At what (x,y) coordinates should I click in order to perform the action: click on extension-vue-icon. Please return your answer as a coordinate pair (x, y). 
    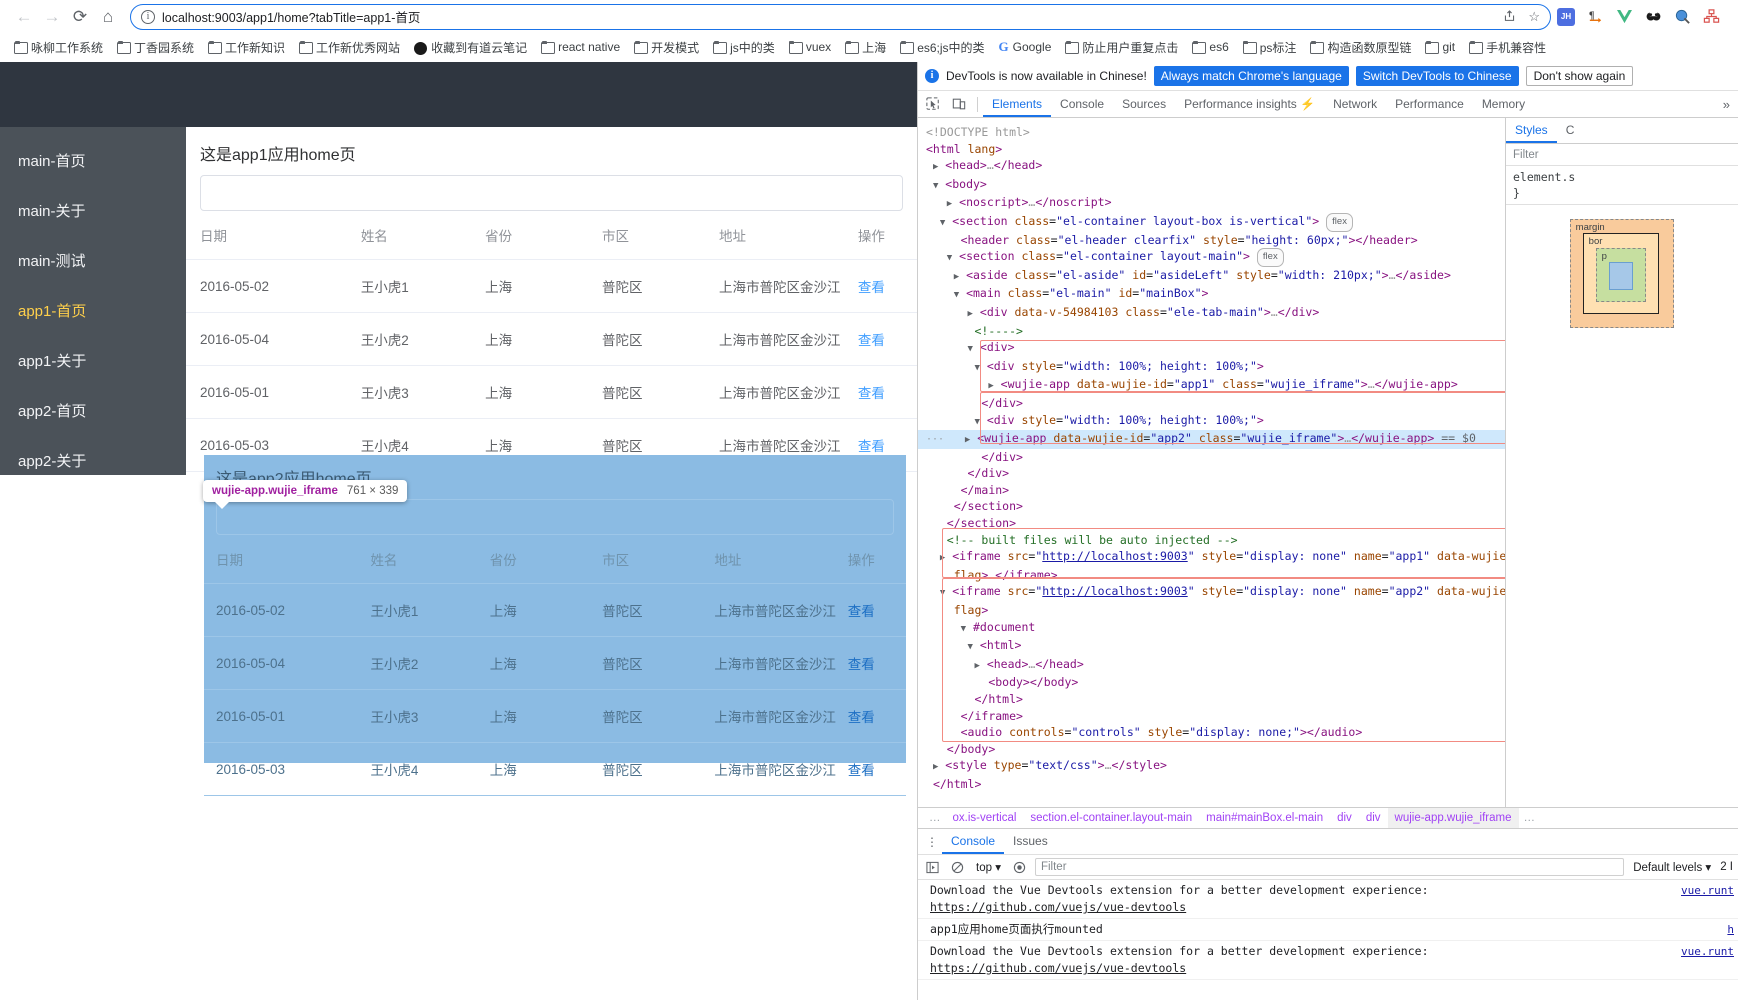
    Looking at the image, I should click on (1624, 17).